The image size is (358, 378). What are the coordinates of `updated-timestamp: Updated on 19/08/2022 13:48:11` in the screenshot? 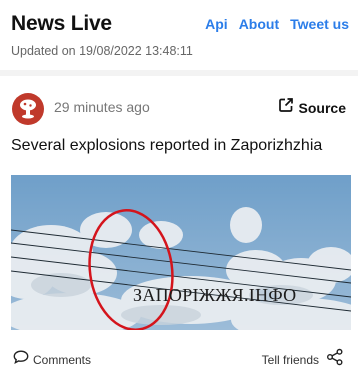 It's located at (102, 51).